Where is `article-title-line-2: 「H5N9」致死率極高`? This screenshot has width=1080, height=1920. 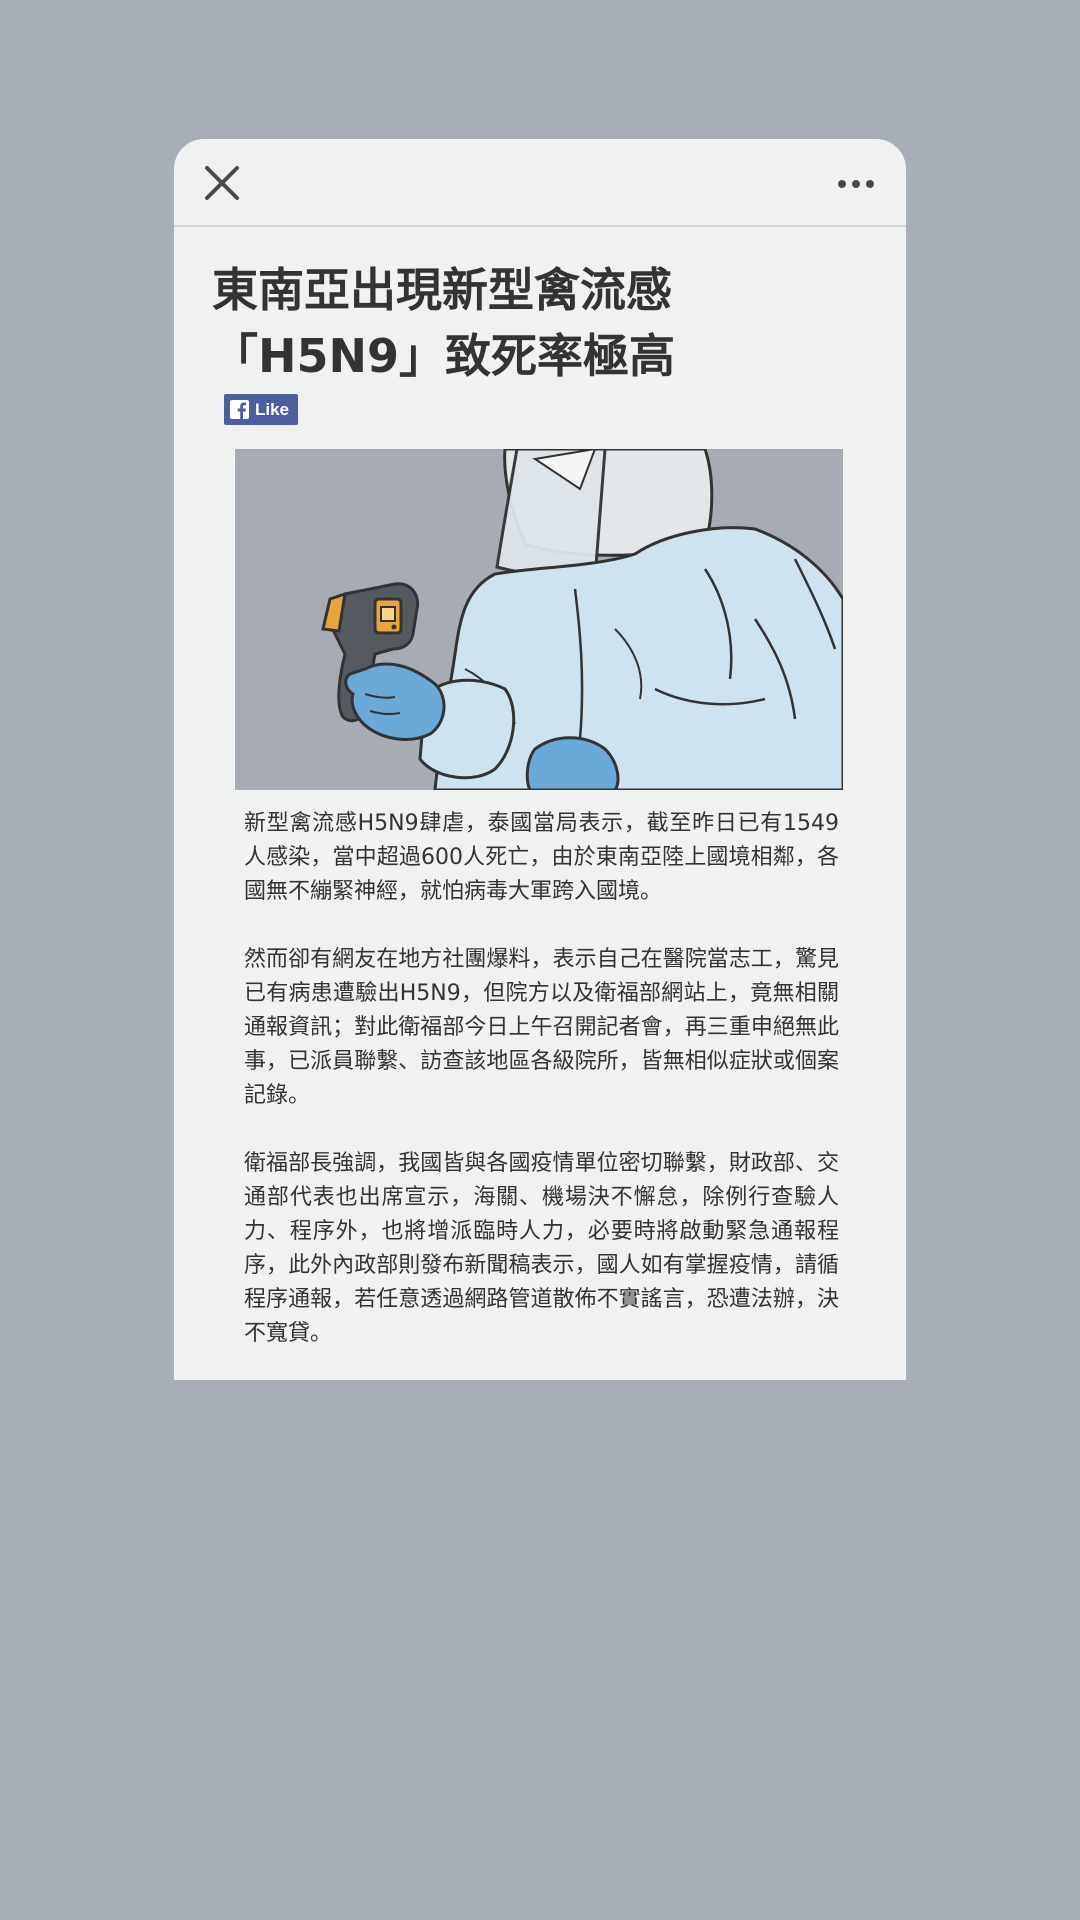
article-title-line-2: 「H5N9」致死率極高 is located at coordinates (444, 356).